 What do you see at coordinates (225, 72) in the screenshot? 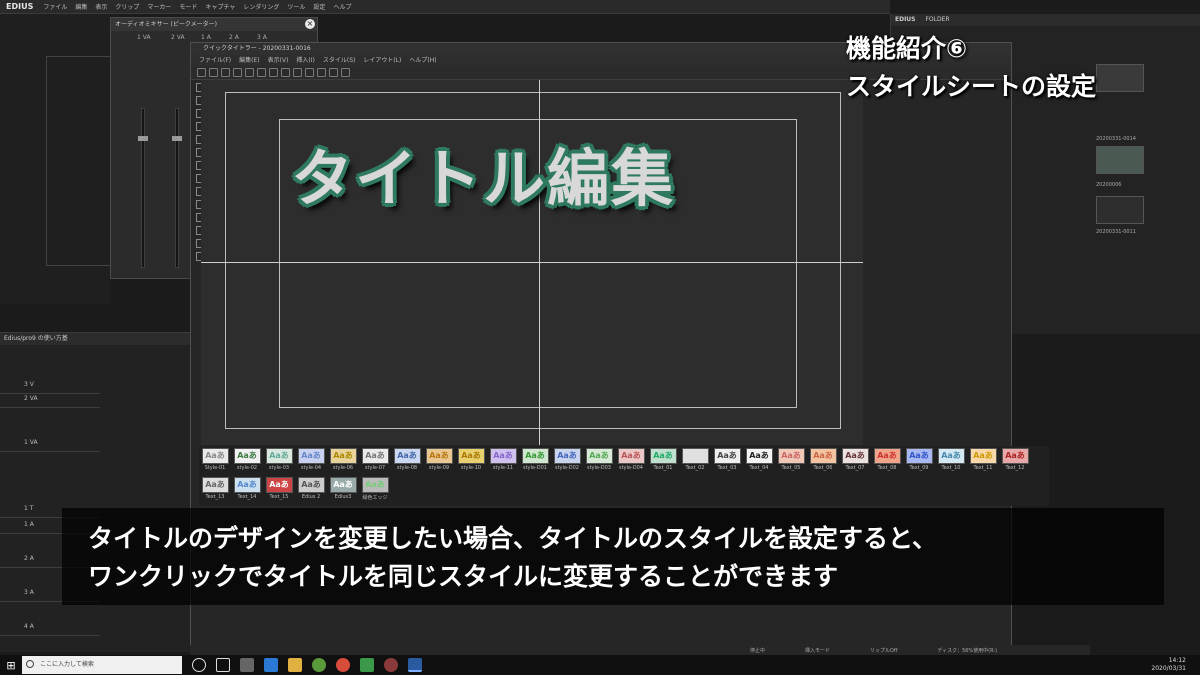
I see `save-icon` at bounding box center [225, 72].